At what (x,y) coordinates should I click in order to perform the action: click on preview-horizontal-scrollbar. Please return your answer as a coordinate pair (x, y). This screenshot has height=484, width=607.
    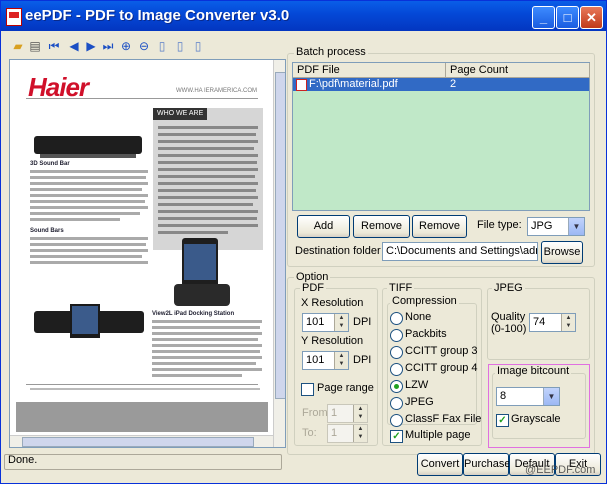
    Looking at the image, I should click on (141, 441).